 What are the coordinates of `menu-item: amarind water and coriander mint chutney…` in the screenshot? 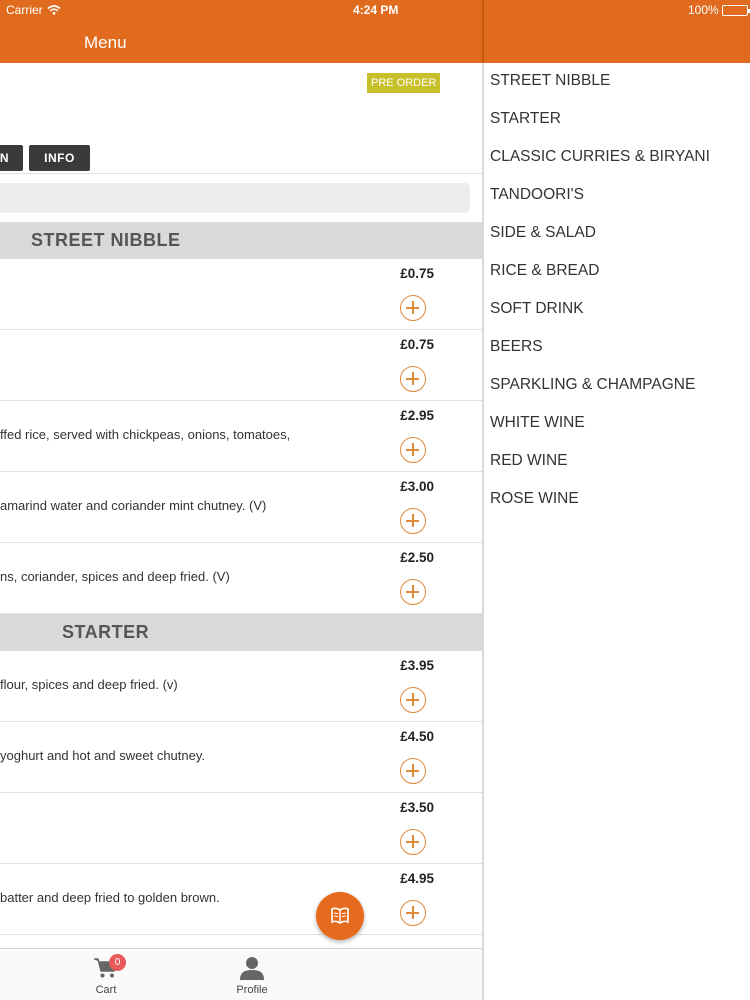 It's located at (241, 507).